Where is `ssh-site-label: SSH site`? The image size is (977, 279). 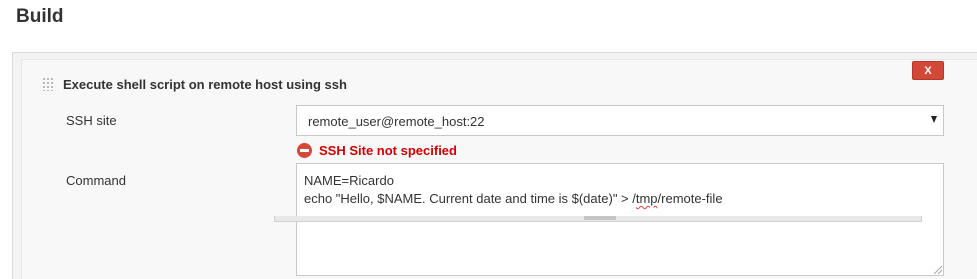 ssh-site-label: SSH site is located at coordinates (91, 120).